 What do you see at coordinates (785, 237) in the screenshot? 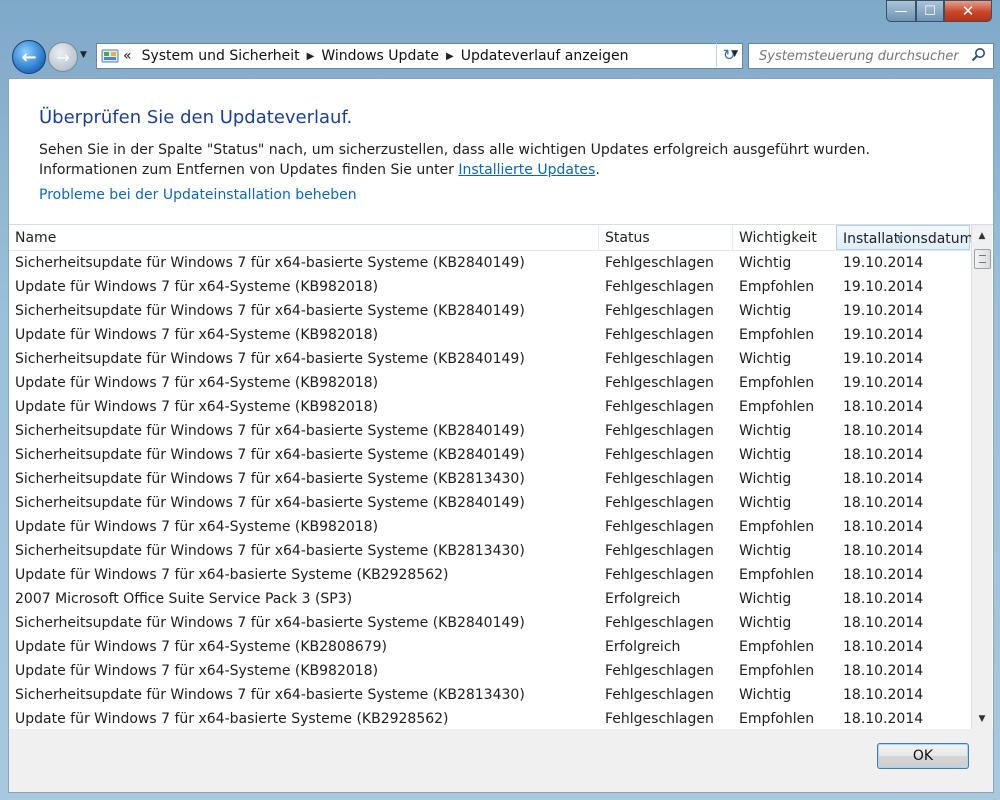
I see `column-header-importance: Wichtigkeit` at bounding box center [785, 237].